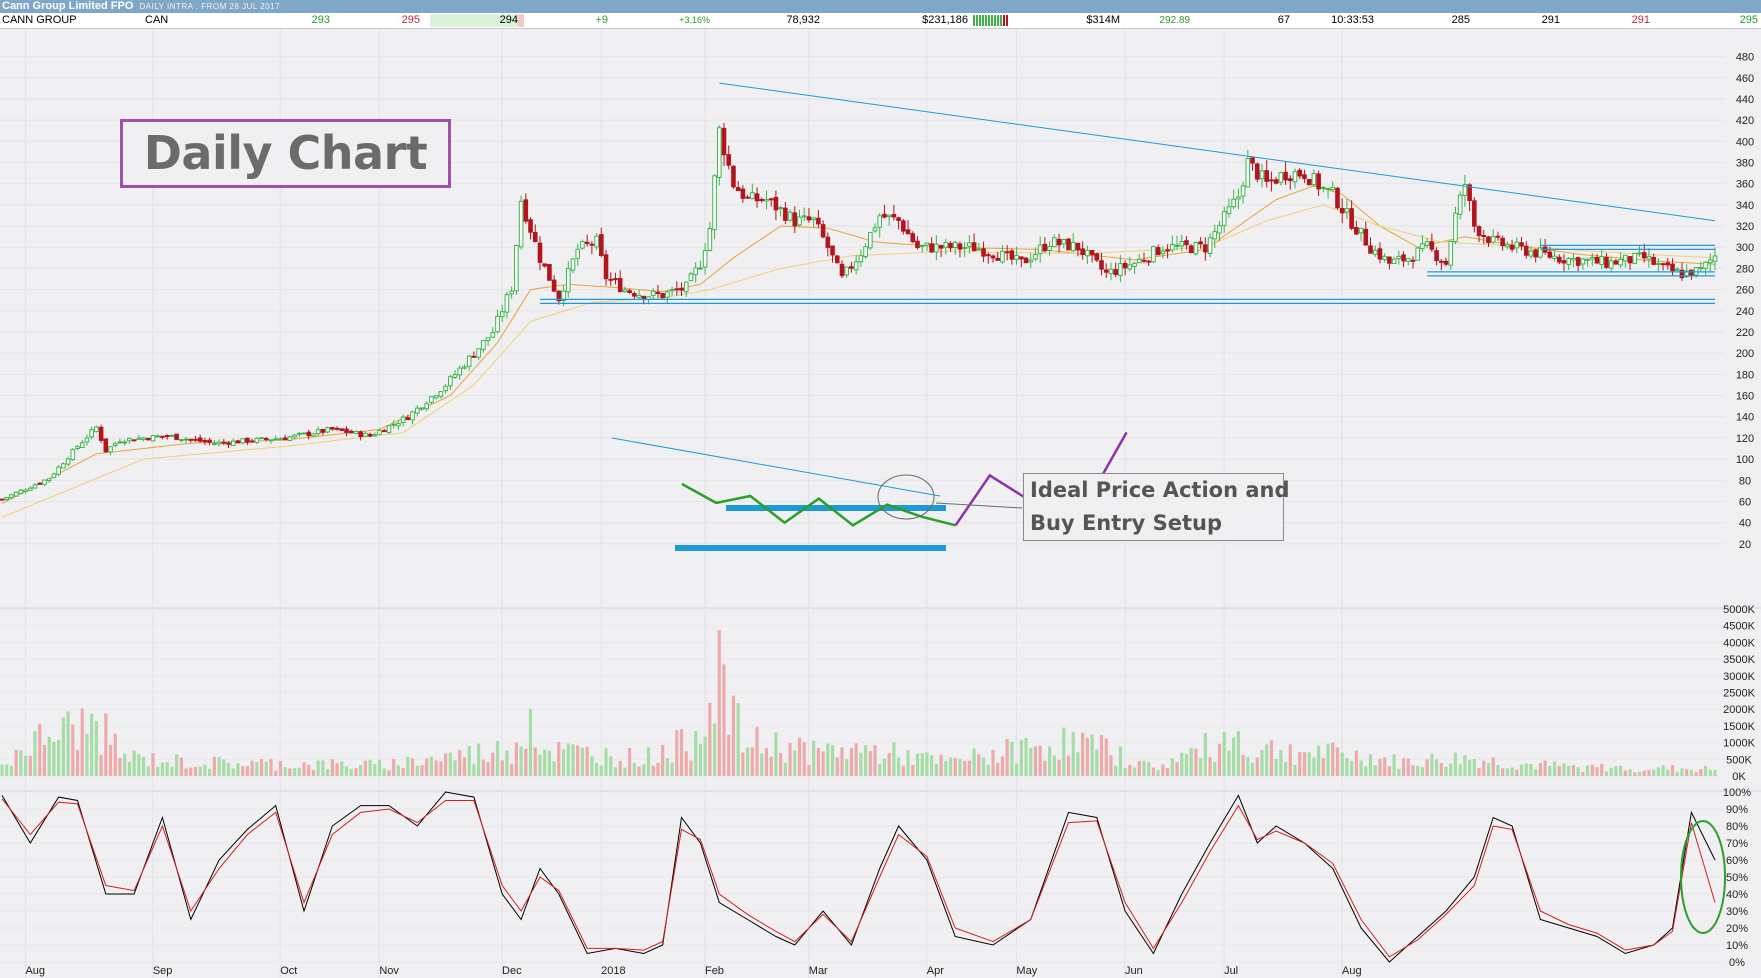 The height and width of the screenshot is (978, 1761). Describe the element at coordinates (1737, 793) in the screenshot. I see `stochastic-tick-label: 100%` at that location.